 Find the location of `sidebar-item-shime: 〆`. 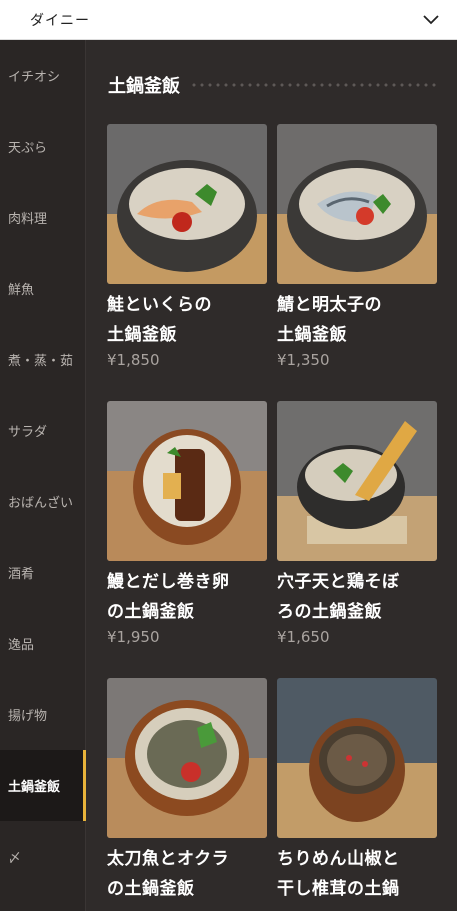

sidebar-item-shime: 〆 is located at coordinates (42, 856).